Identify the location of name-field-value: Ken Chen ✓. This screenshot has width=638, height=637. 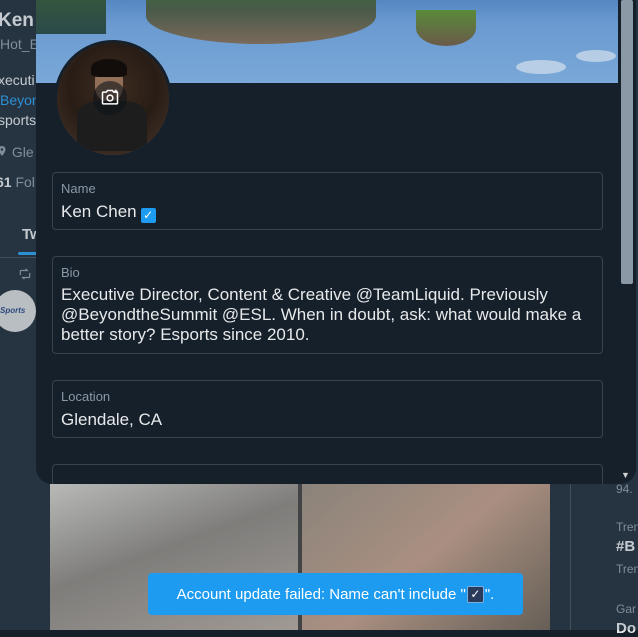
(108, 212).